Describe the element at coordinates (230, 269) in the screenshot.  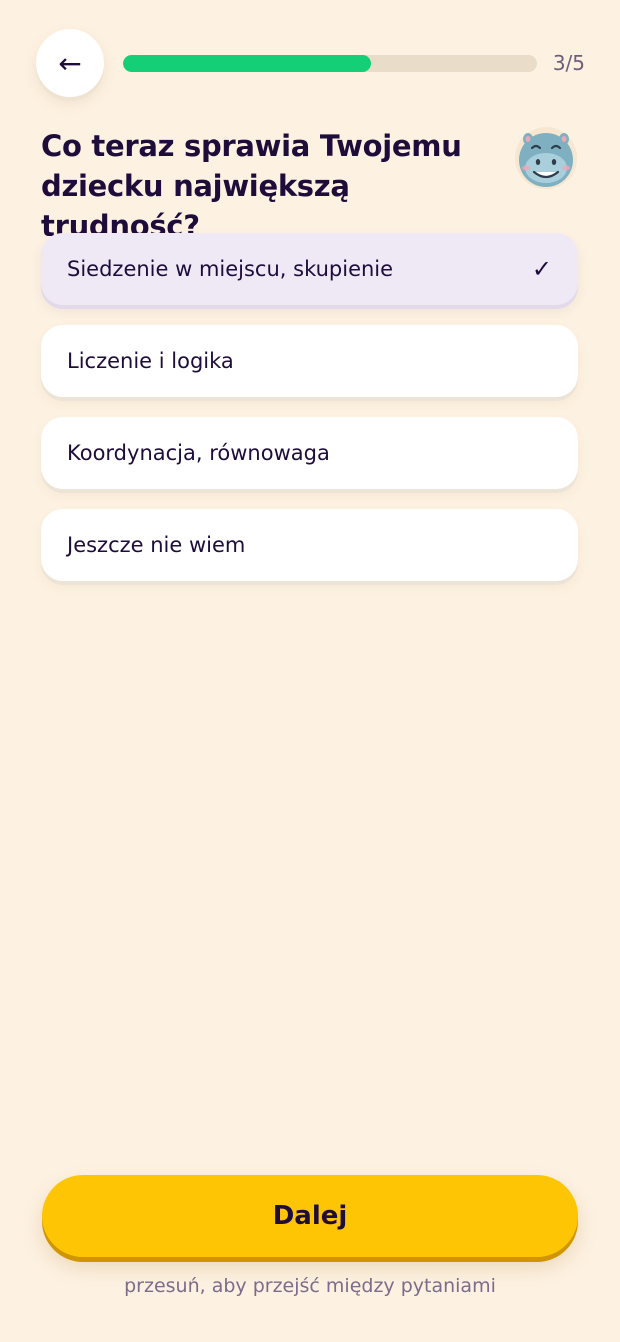
I see `answer-option-label: Siedzenie w miejscu, skupienie` at that location.